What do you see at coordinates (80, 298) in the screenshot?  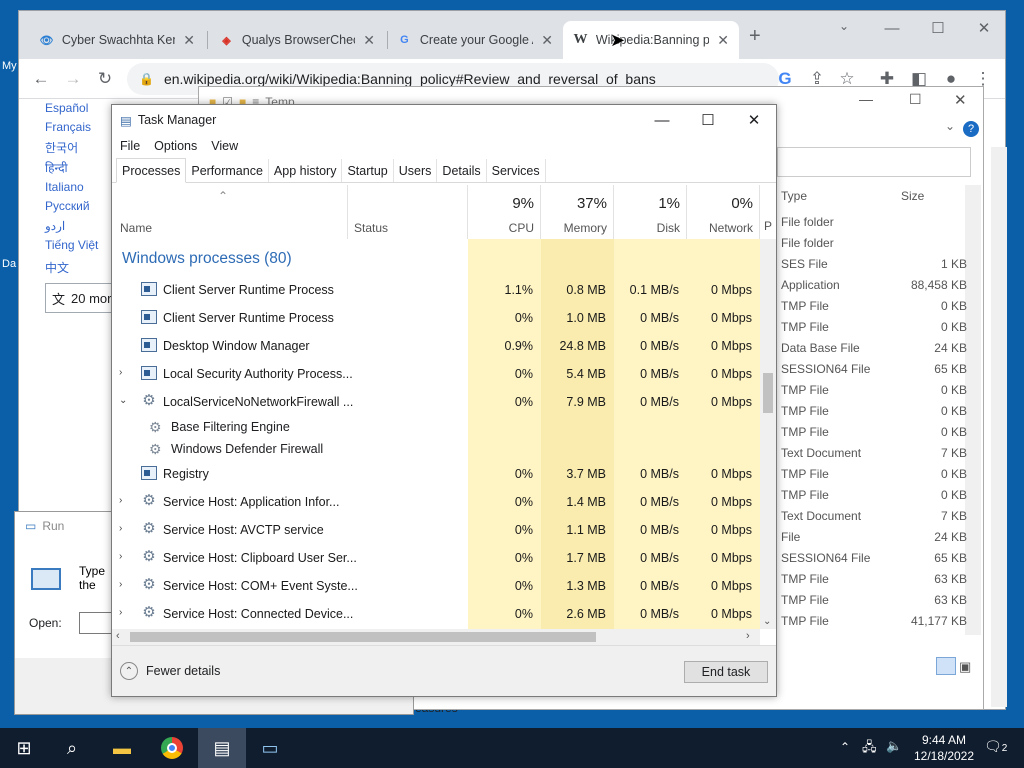 I see `more-languages-button: 文 20 more` at bounding box center [80, 298].